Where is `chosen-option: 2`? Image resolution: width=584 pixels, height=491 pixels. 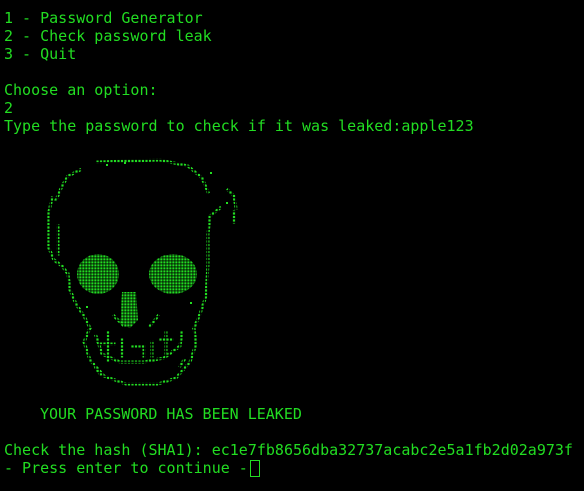
chosen-option: 2 is located at coordinates (9, 108).